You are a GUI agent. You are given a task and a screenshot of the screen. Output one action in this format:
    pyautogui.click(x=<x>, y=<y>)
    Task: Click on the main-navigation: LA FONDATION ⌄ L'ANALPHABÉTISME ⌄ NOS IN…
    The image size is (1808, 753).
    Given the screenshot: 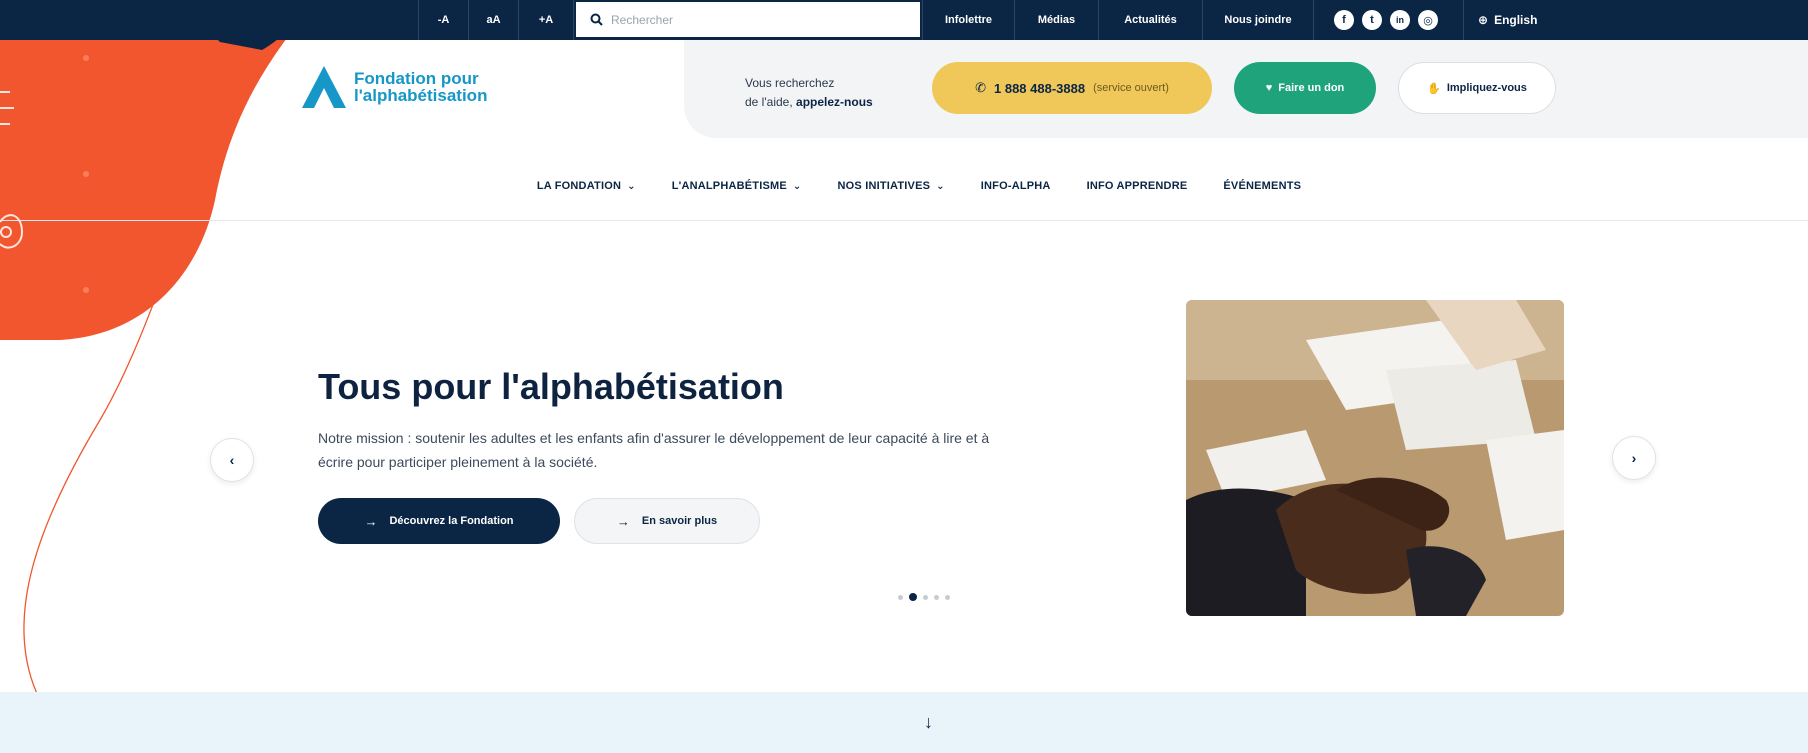 What is the action you would take?
    pyautogui.click(x=904, y=186)
    